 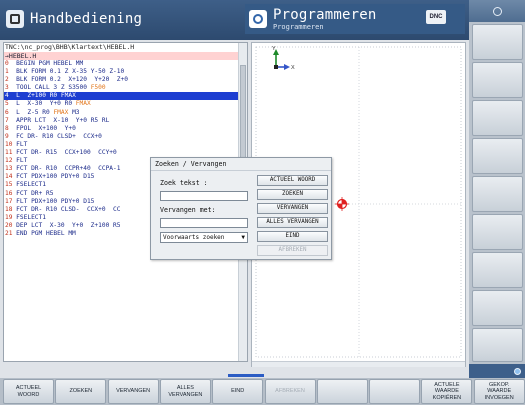 What do you see at coordinates (281, 59) in the screenshot?
I see `axis-triad` at bounding box center [281, 59].